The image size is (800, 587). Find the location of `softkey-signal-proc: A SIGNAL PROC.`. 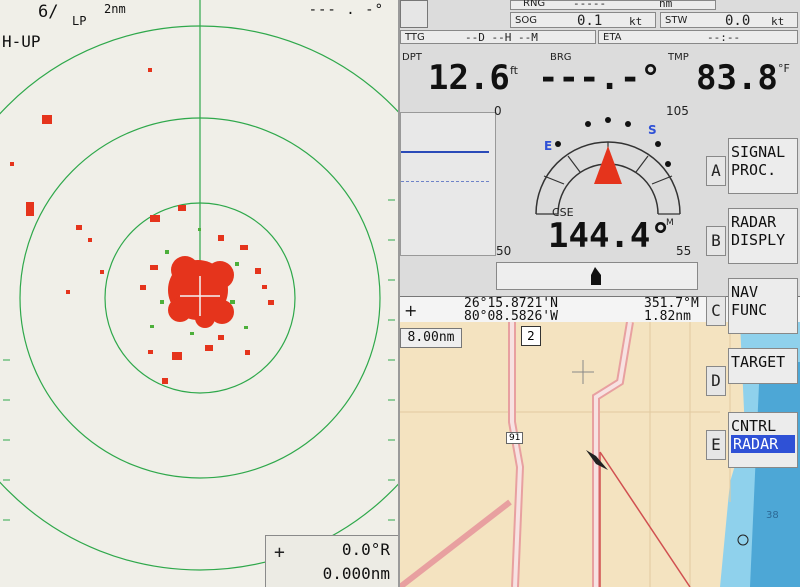

softkey-signal-proc: A SIGNAL PROC. is located at coordinates (753, 167).